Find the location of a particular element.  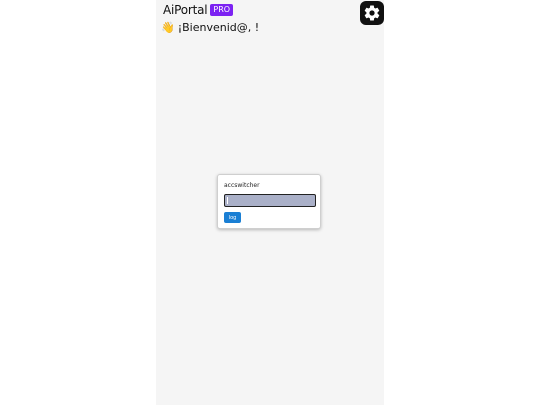

settings-button is located at coordinates (372, 13).